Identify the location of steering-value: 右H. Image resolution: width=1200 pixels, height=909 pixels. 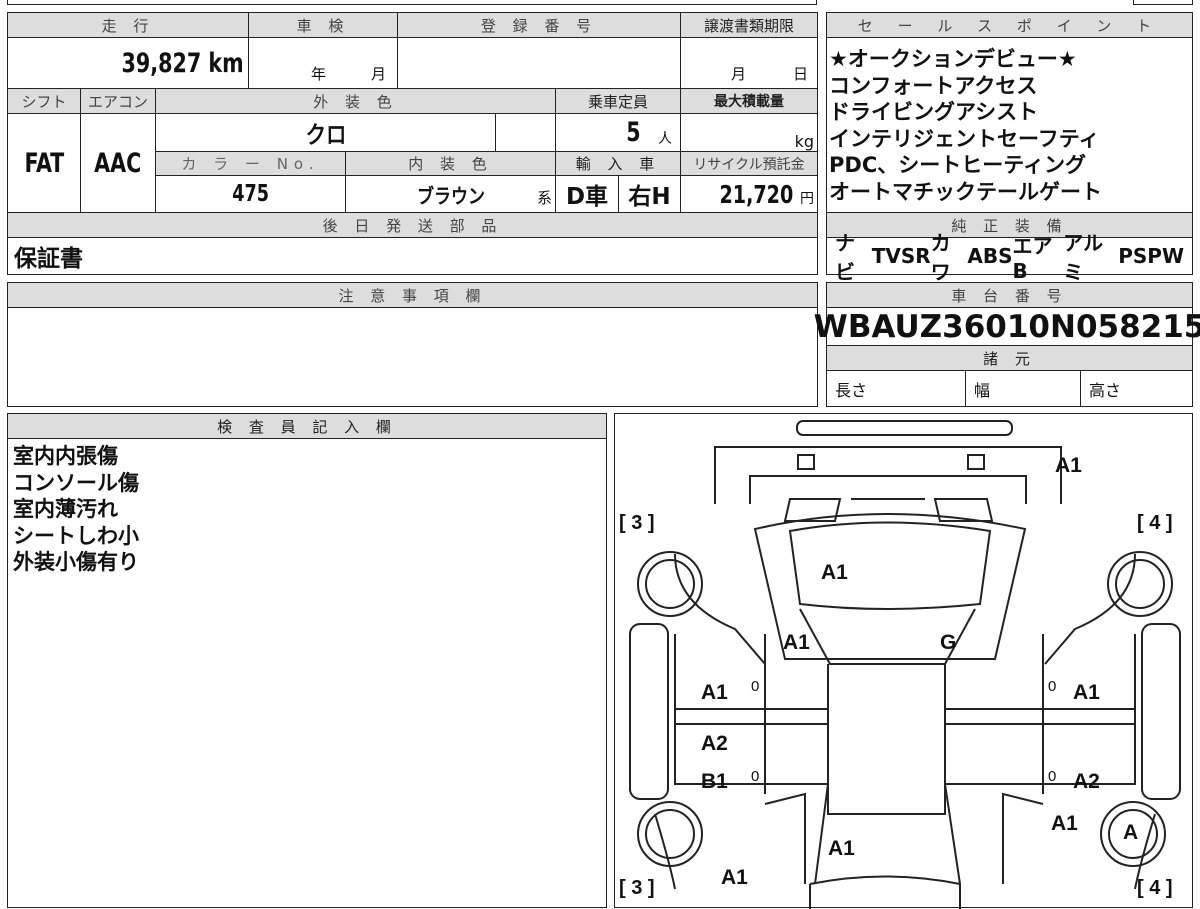
(649, 194).